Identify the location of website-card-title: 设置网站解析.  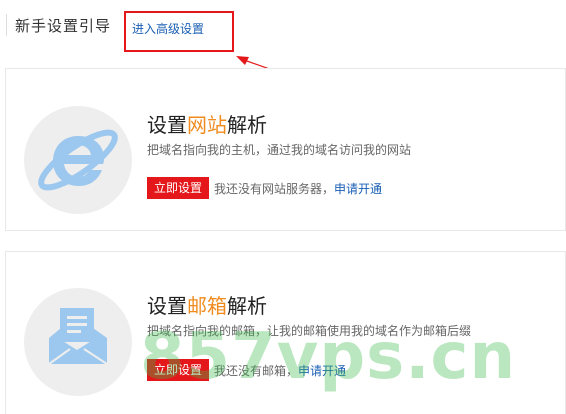
(207, 123).